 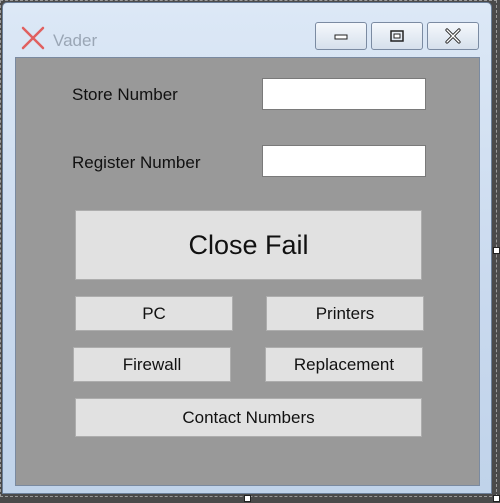 What do you see at coordinates (152, 364) in the screenshot?
I see `firewall-button: Firewall` at bounding box center [152, 364].